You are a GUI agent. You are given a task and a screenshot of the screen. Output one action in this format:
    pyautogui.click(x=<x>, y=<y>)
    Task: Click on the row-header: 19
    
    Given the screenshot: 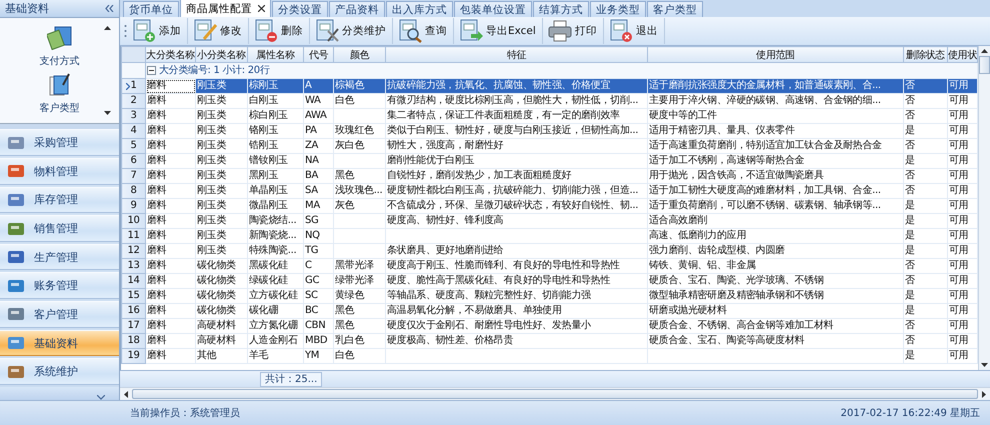 What is the action you would take?
    pyautogui.click(x=134, y=356)
    